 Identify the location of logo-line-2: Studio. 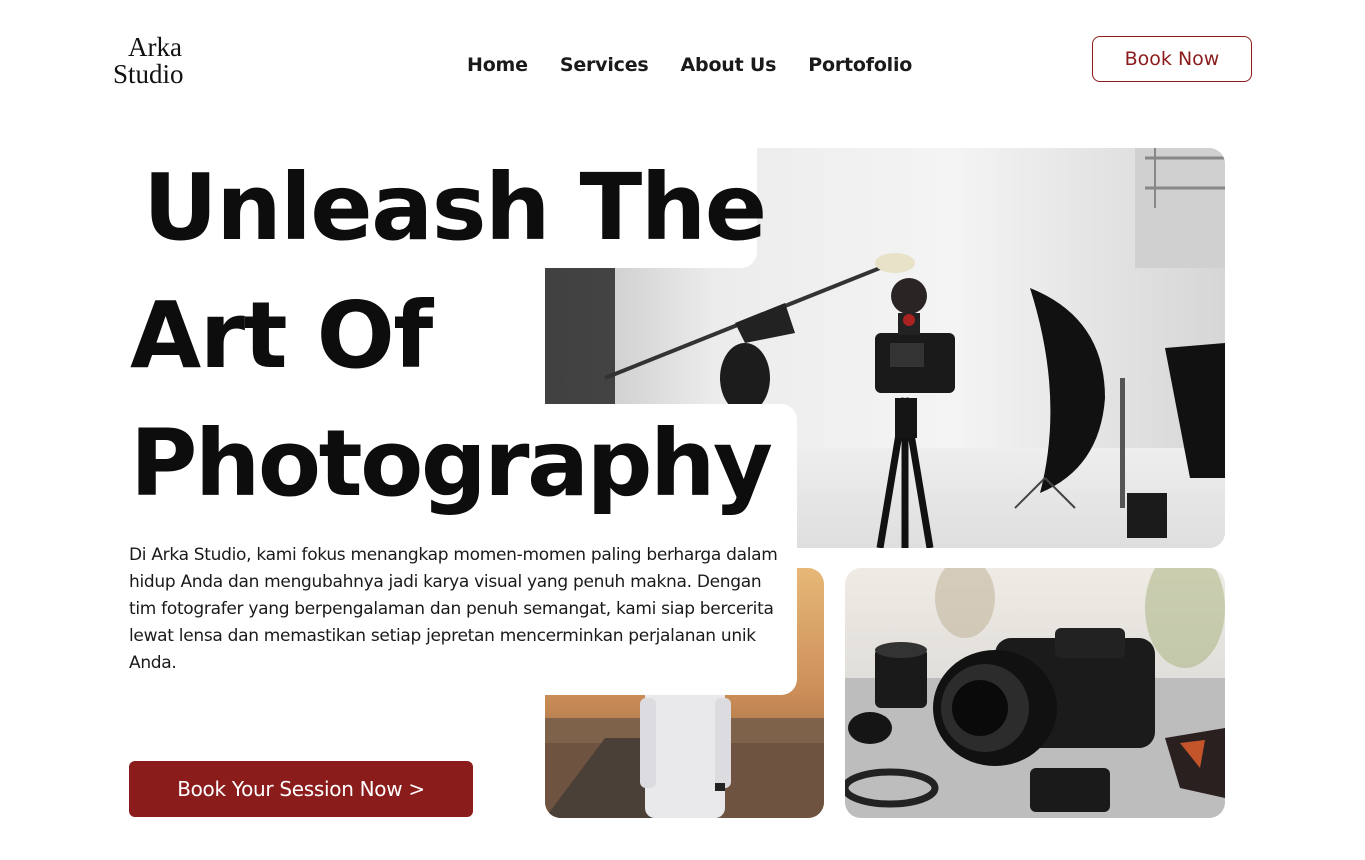
(148, 74).